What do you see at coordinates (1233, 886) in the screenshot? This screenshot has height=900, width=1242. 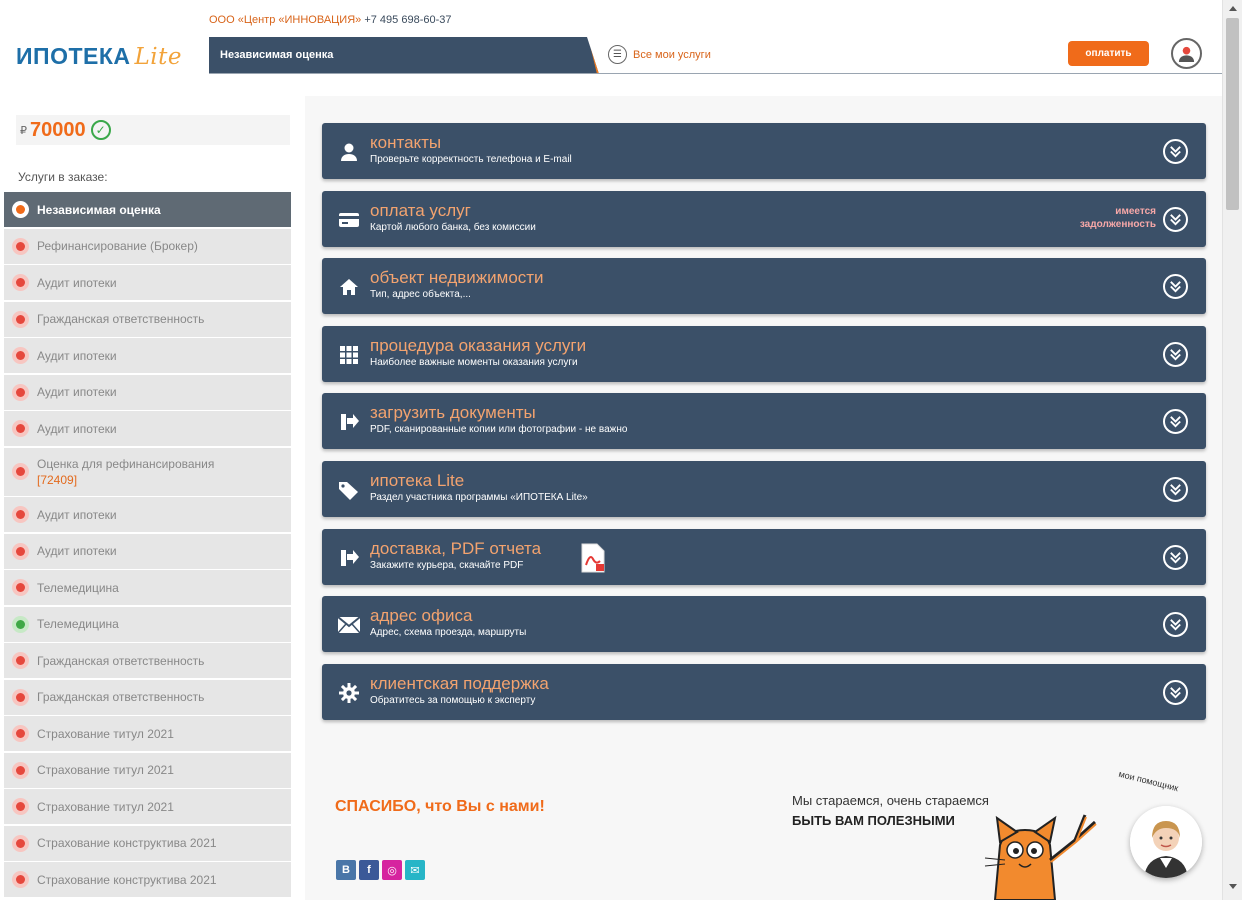 I see `scroll-down-arrow-icon` at bounding box center [1233, 886].